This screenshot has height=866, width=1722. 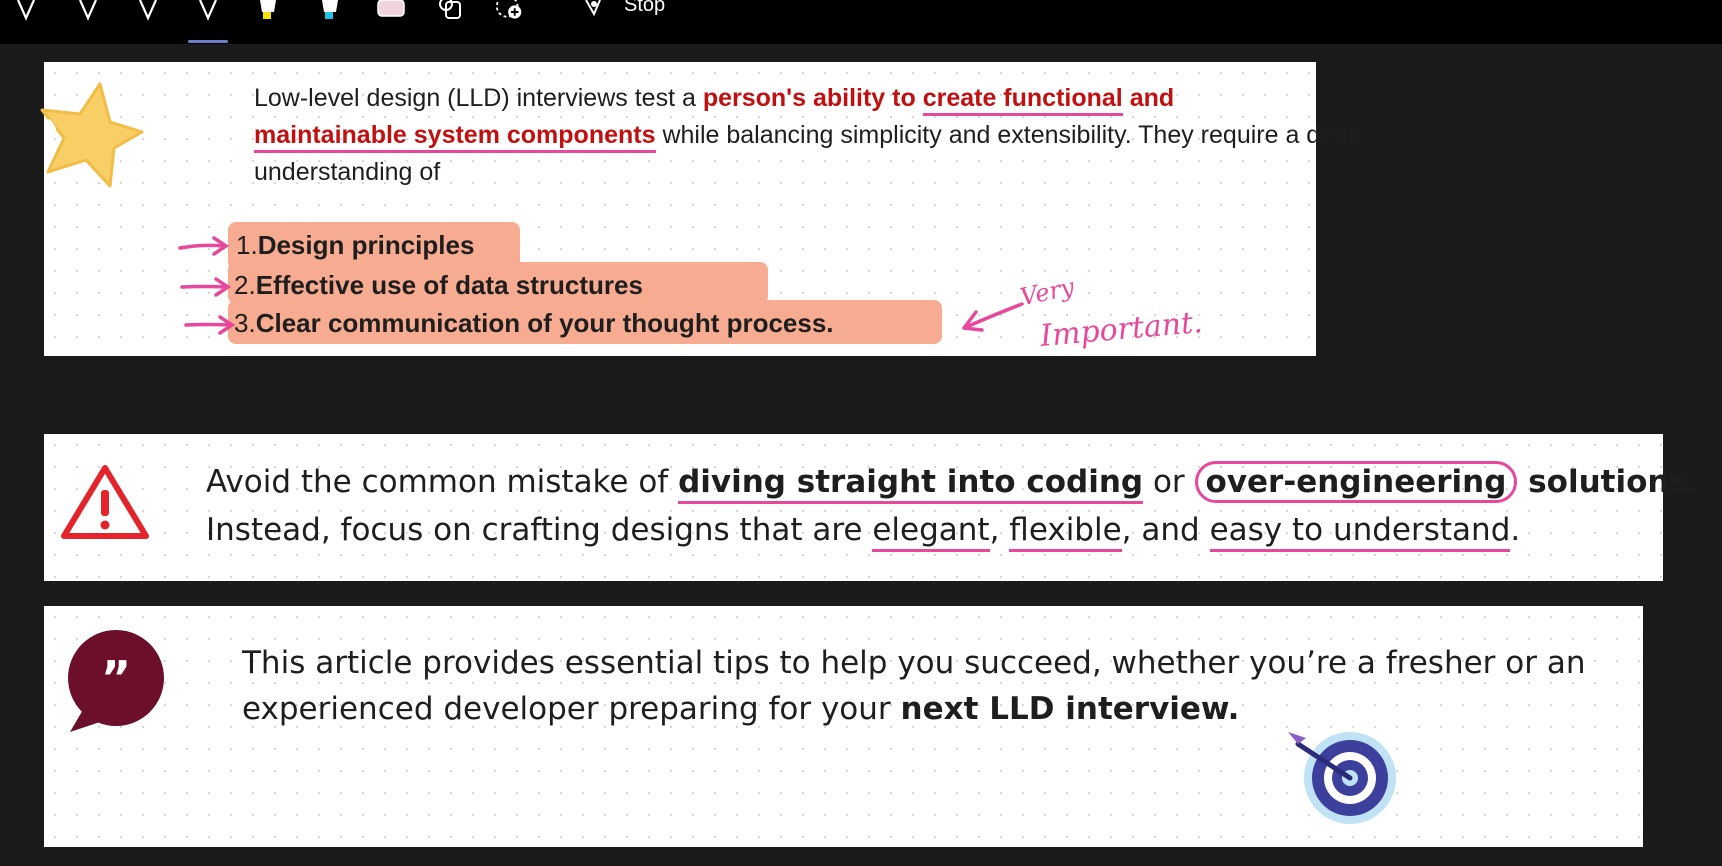 I want to click on warning-emphasis-overengineering: over-engineering, so click(x=1356, y=482).